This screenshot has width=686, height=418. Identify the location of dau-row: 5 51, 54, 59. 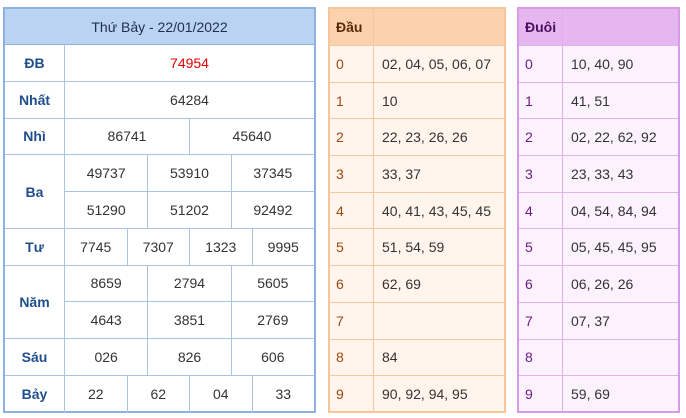
(417, 247).